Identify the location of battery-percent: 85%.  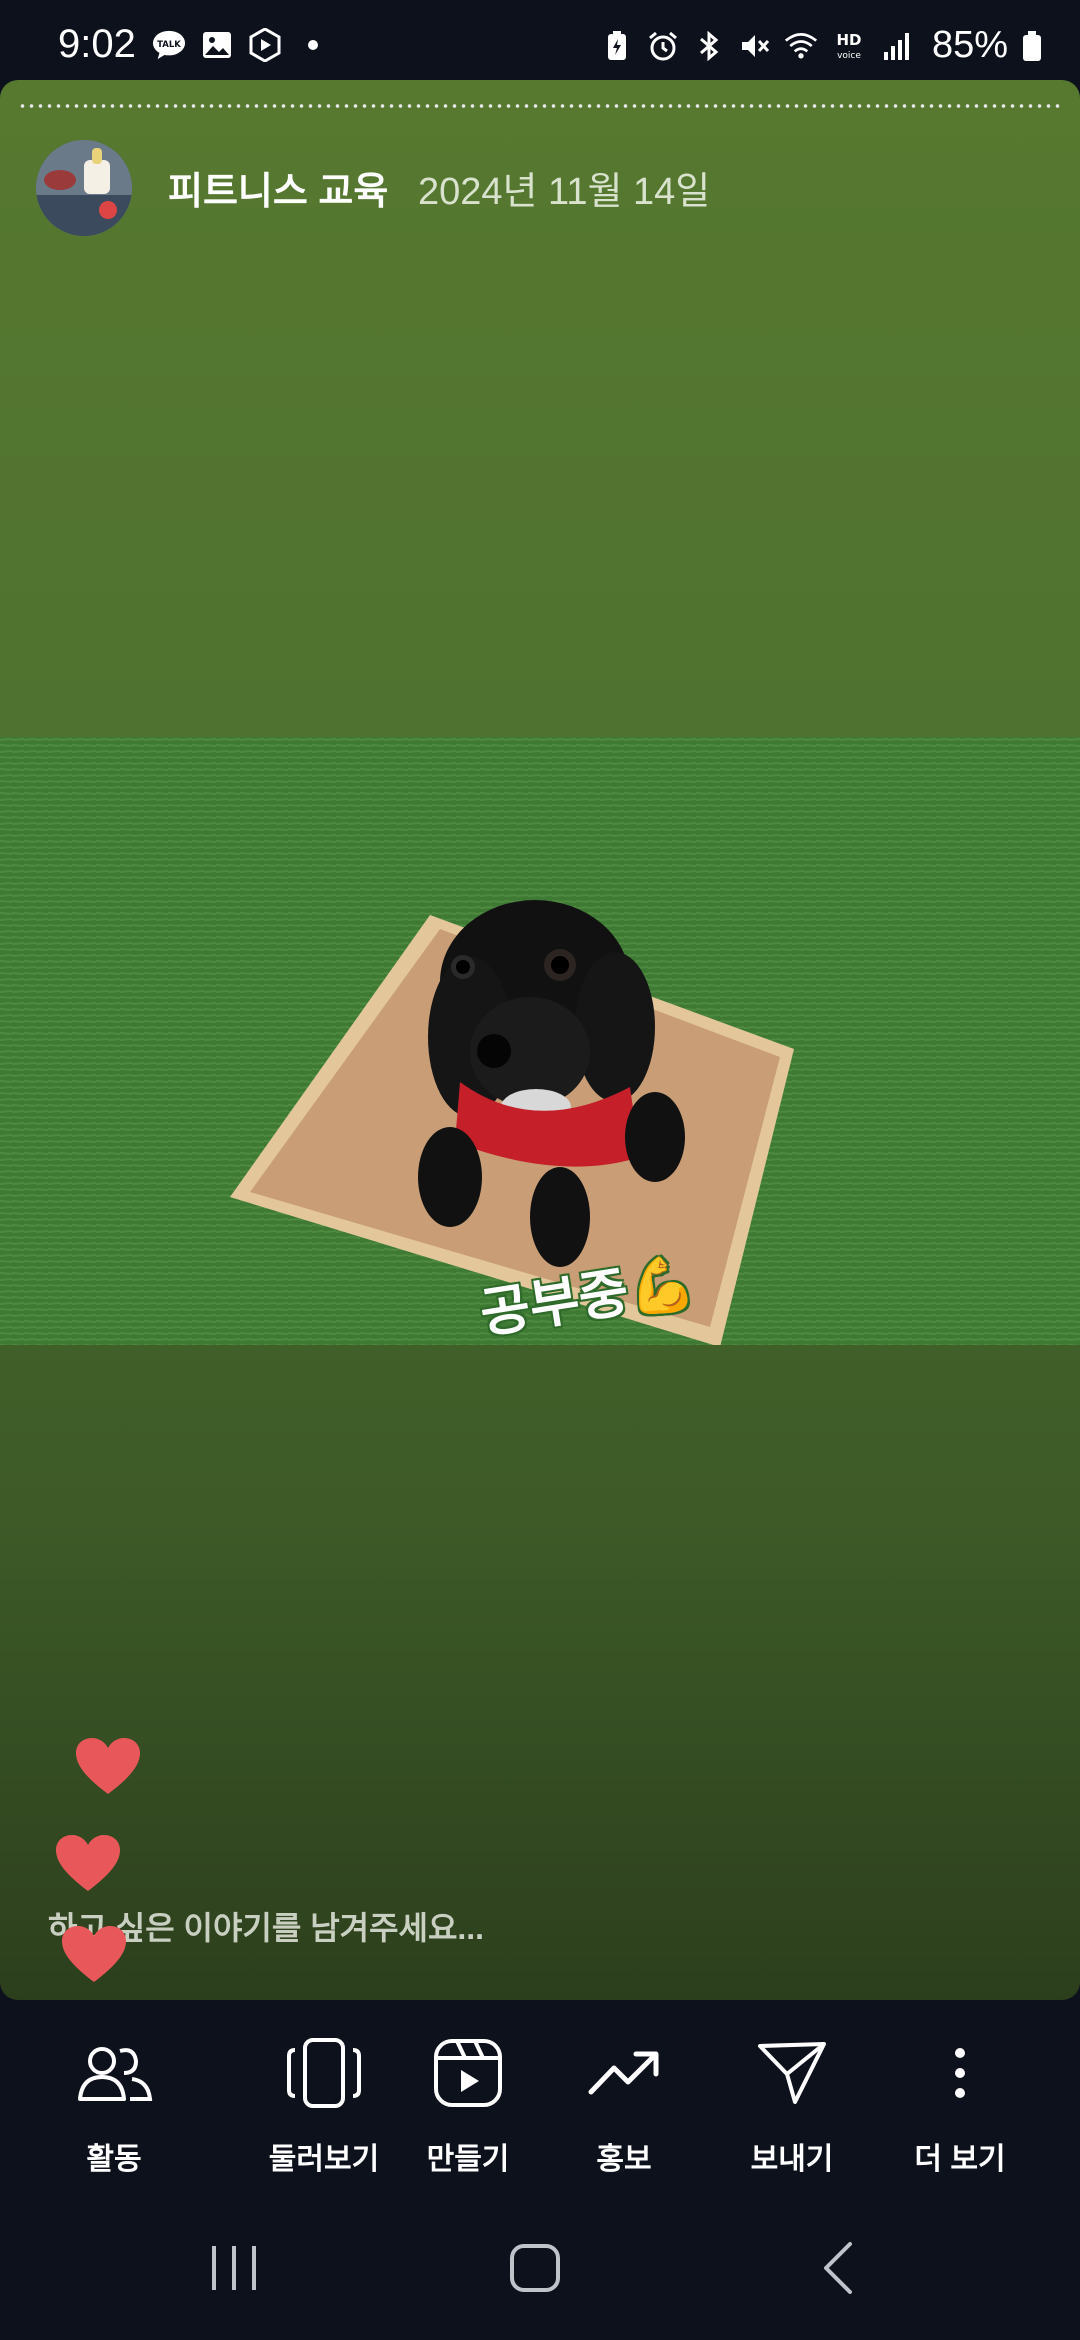
(969, 45).